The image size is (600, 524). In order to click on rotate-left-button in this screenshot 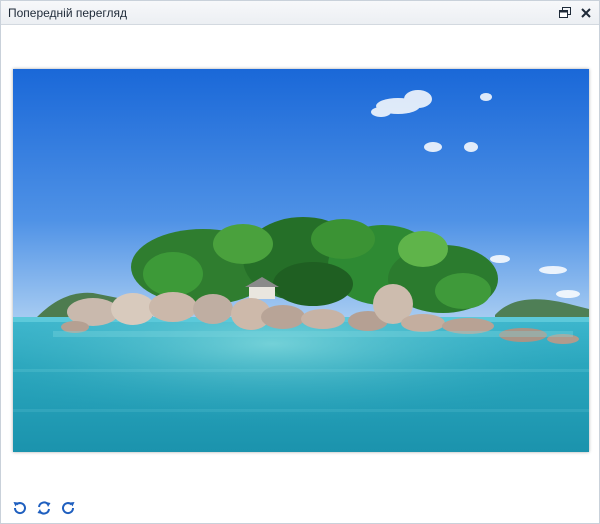, I will do `click(20, 508)`.